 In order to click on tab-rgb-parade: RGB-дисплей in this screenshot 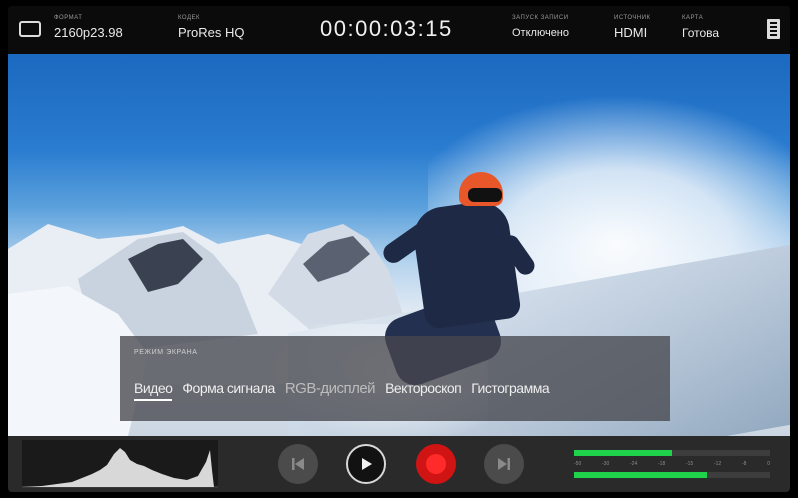, I will do `click(330, 390)`.